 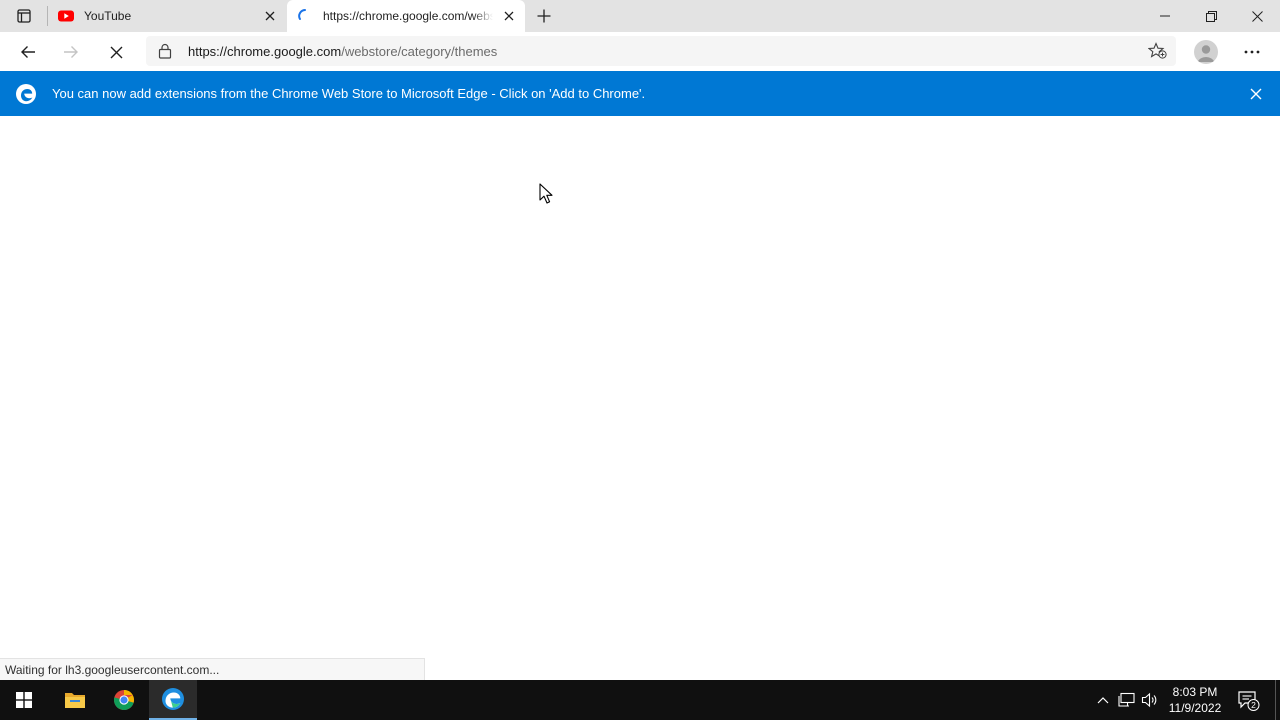 I want to click on start-button, so click(x=24, y=700).